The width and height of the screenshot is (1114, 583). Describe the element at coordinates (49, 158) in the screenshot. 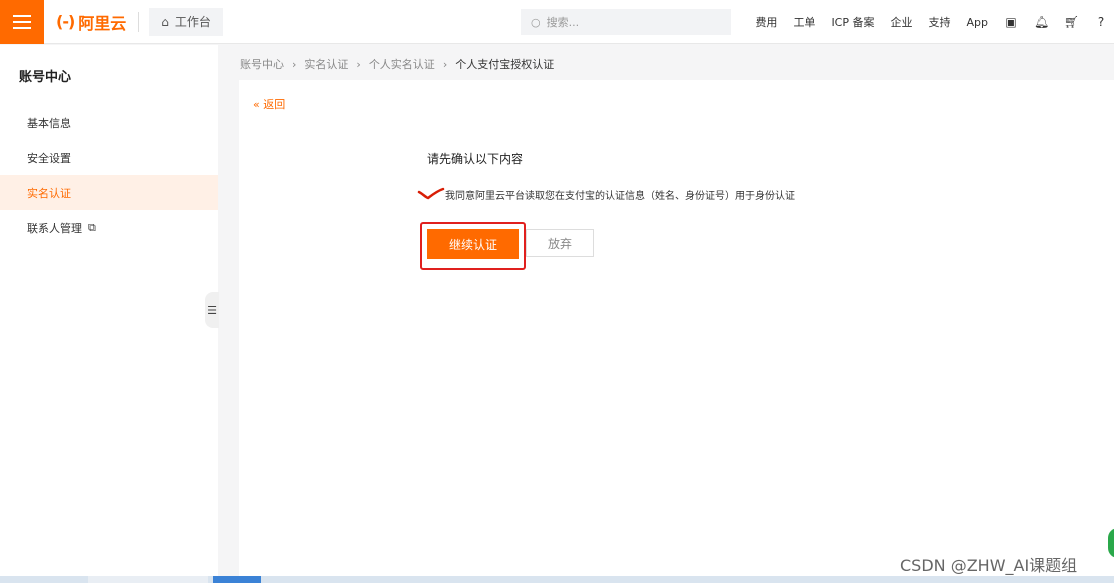

I see `sidebar-item-label: 安全设置` at that location.